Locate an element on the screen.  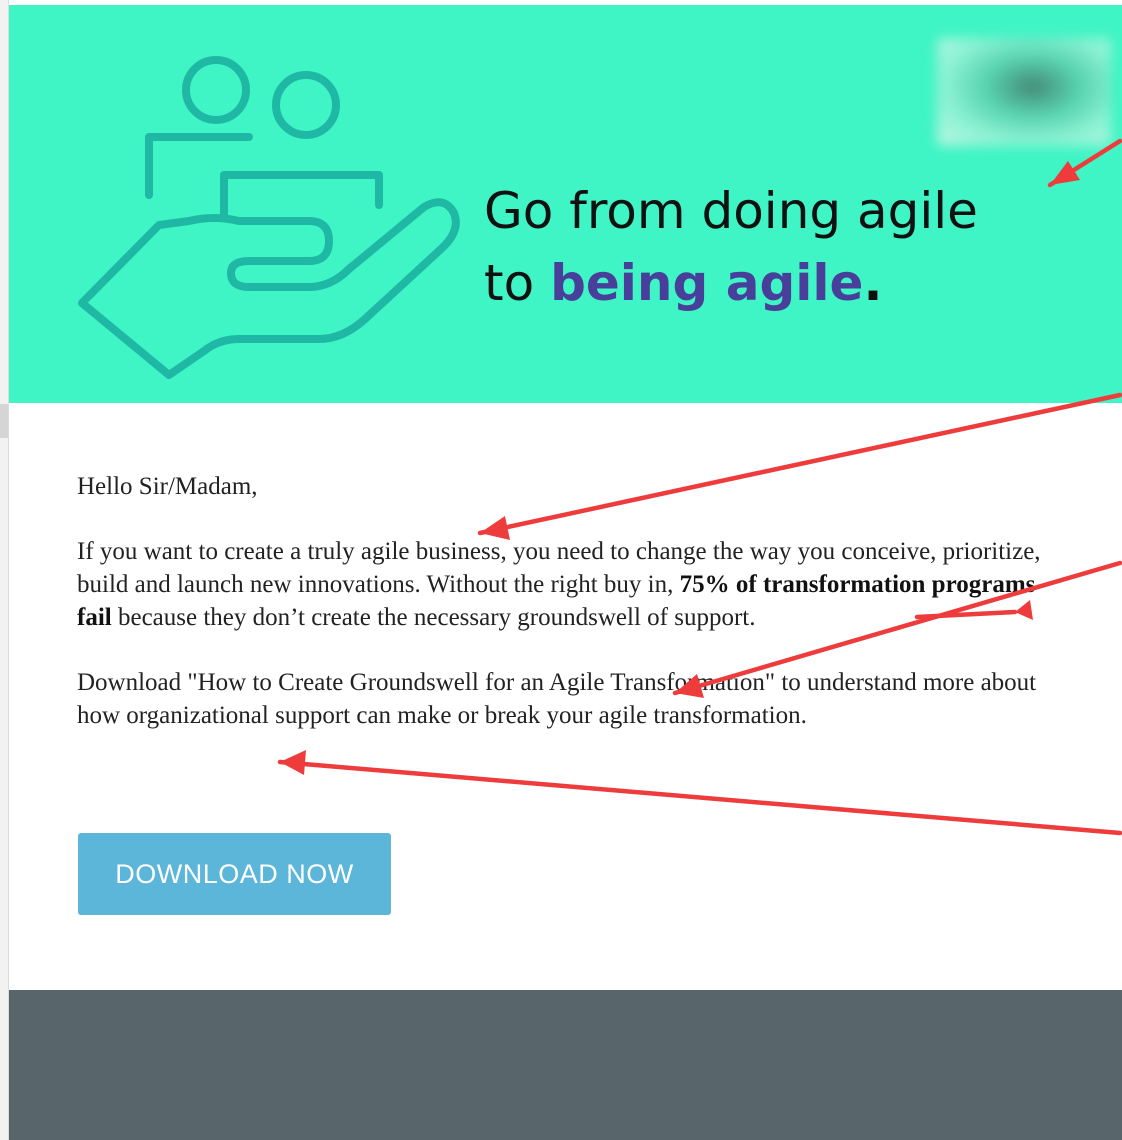
headline-line-2: to being agile. is located at coordinates (731, 283).